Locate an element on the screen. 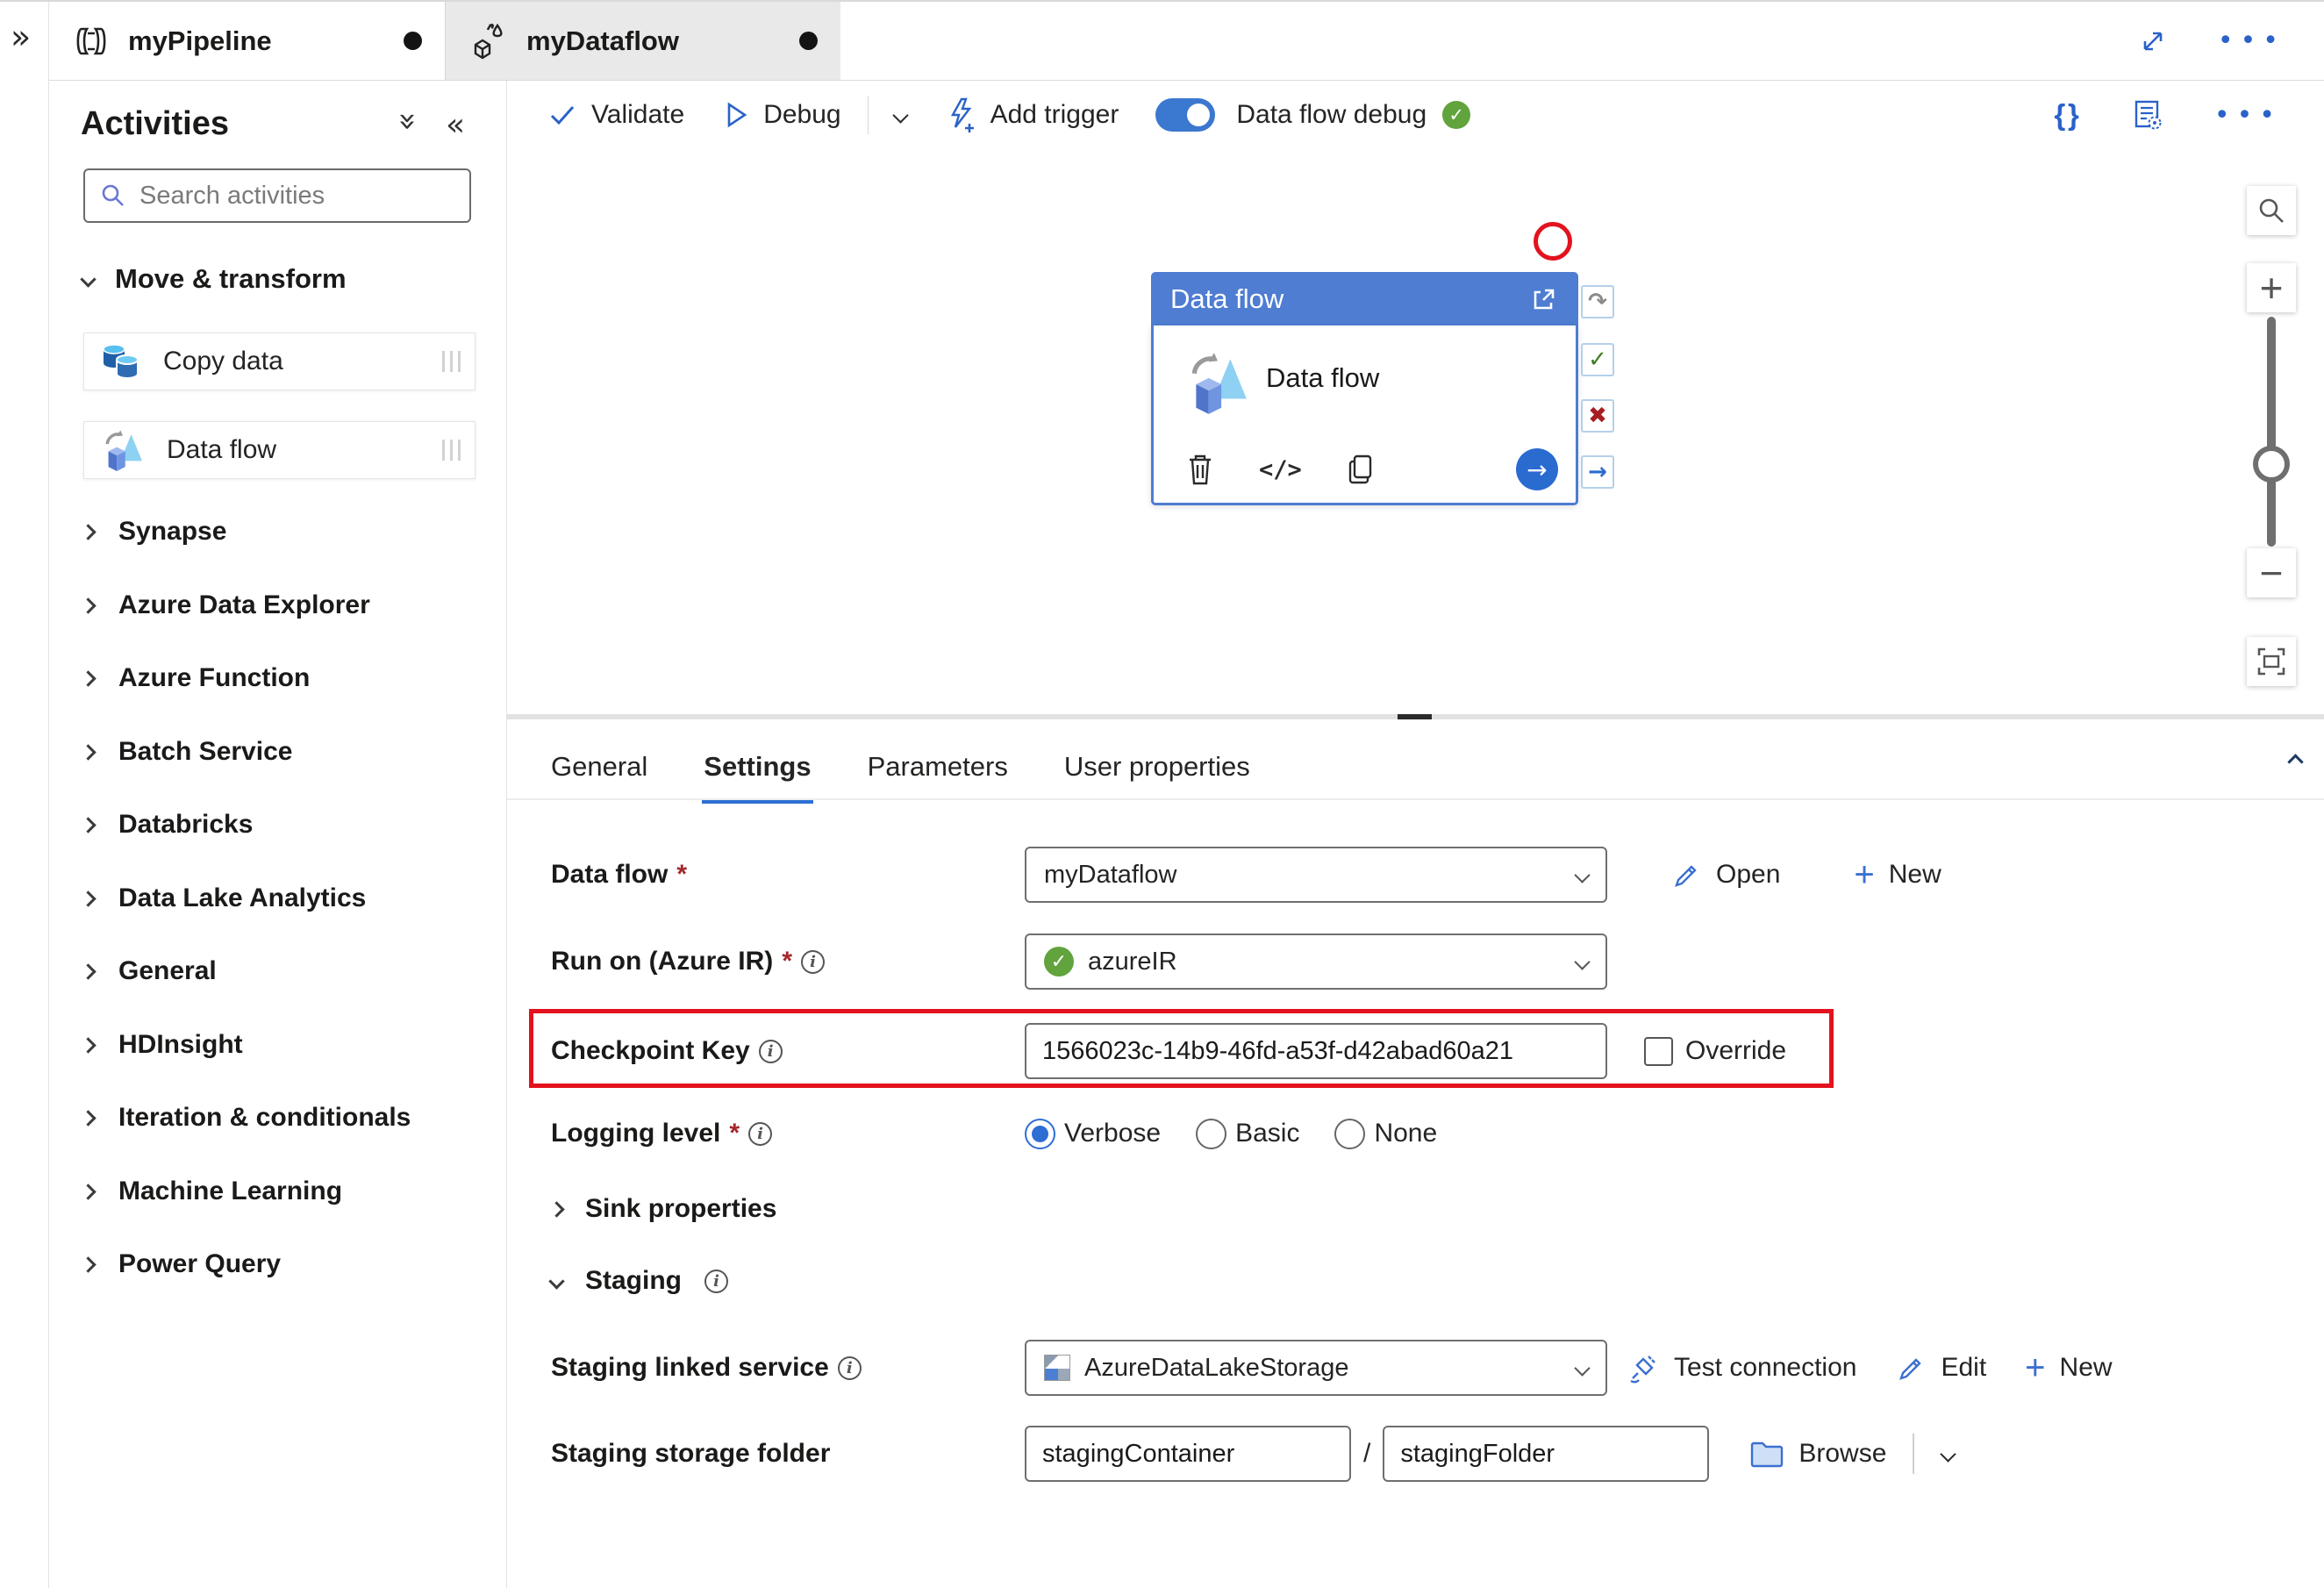 The height and width of the screenshot is (1588, 2324). category-databricks: Databricks is located at coordinates (166, 824).